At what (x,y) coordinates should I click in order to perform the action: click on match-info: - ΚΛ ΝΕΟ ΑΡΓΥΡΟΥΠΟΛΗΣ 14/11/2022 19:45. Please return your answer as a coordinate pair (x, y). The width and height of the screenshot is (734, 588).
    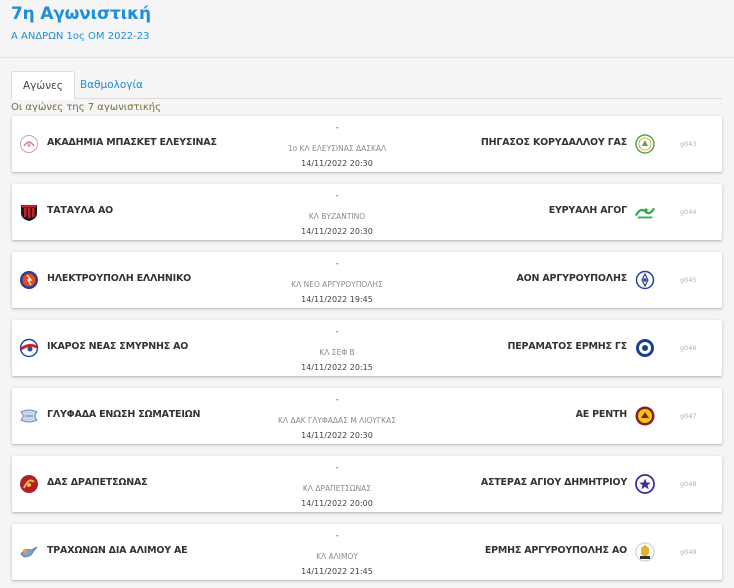
    Looking at the image, I should click on (337, 281).